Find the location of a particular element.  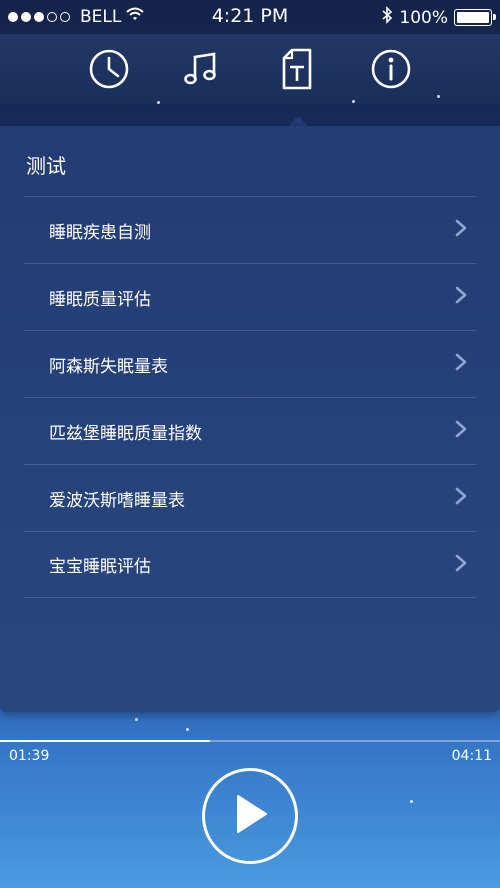

status-bar: BELL 4:21 PM 100% is located at coordinates (250, 17).